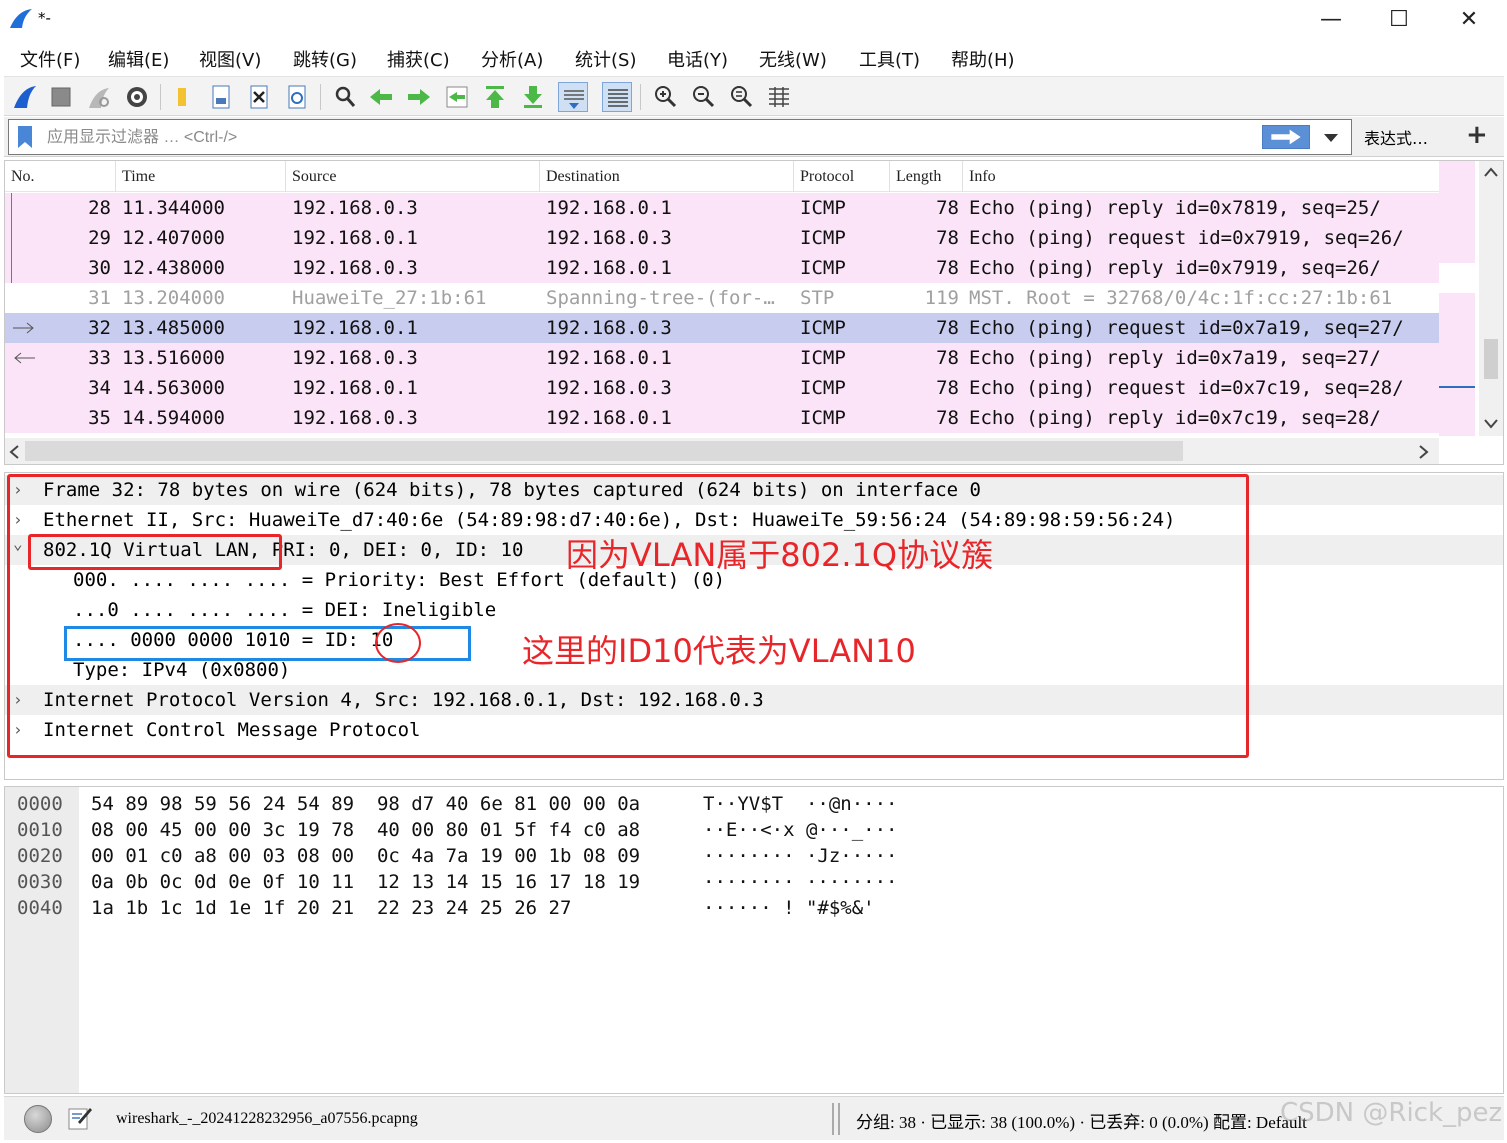  Describe the element at coordinates (827, 177) in the screenshot. I see `column-header-protocol: Protocol` at that location.